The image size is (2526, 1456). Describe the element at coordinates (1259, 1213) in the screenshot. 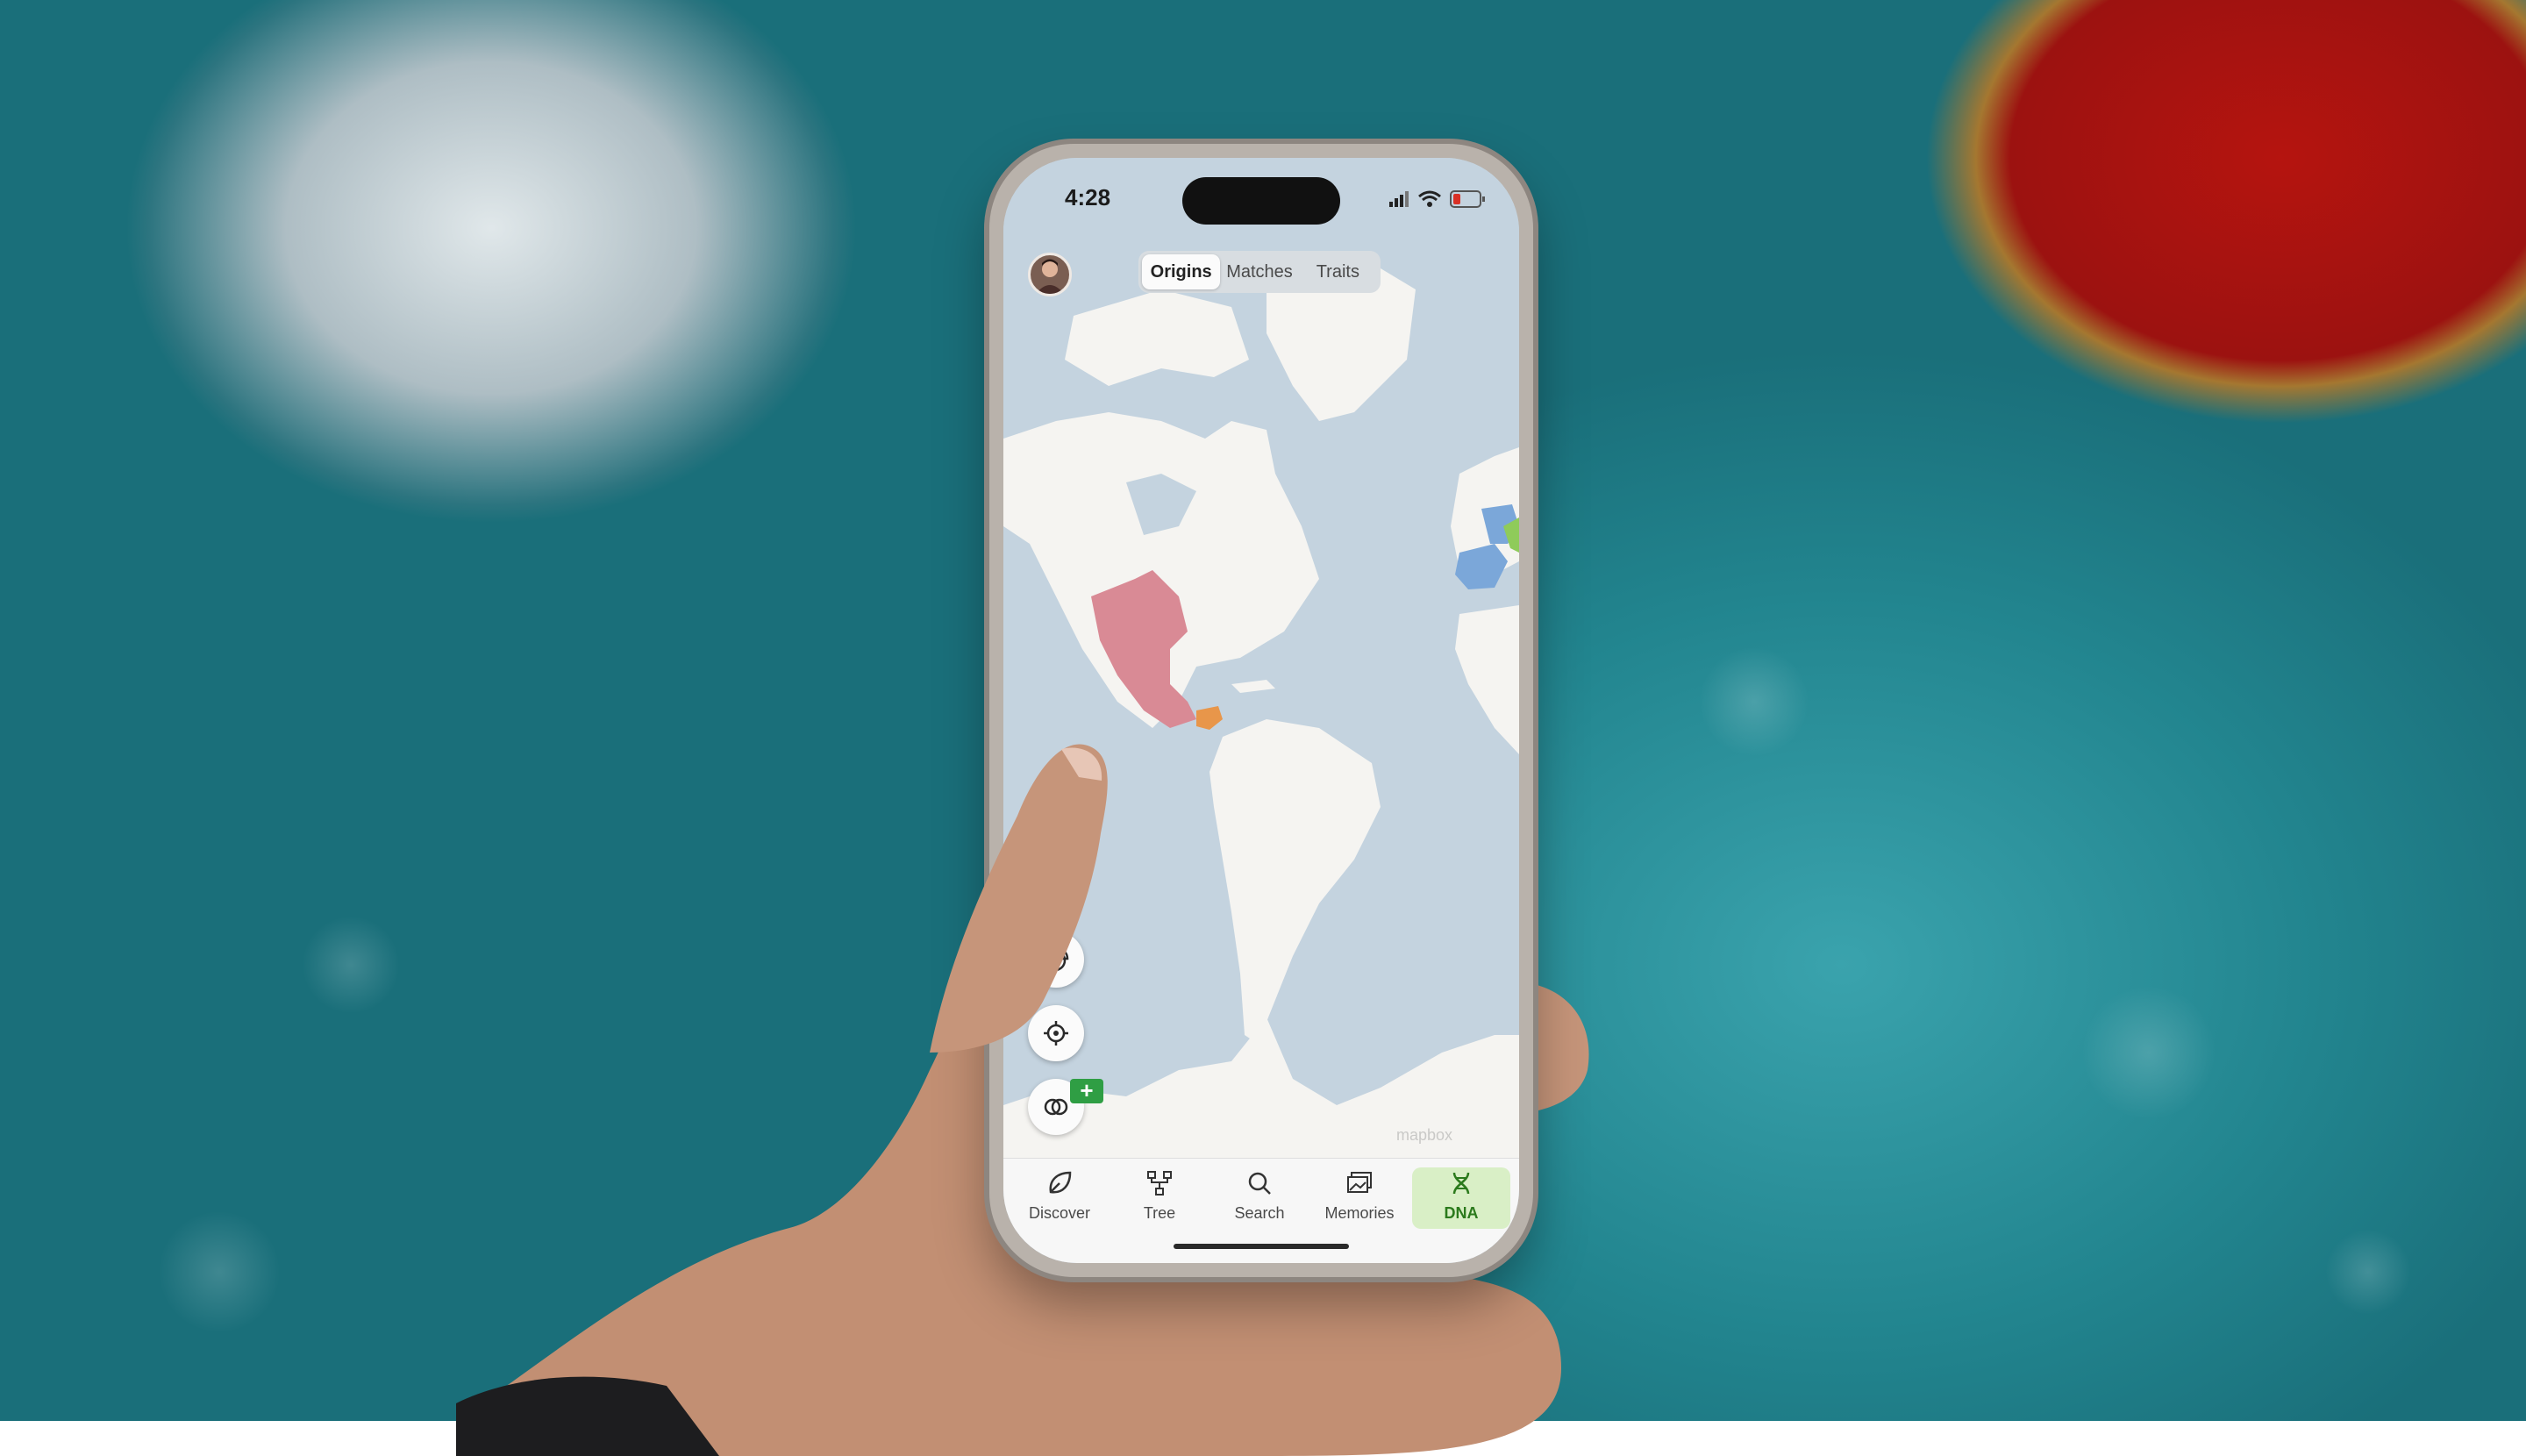

I see `nav-search-label: Search` at that location.